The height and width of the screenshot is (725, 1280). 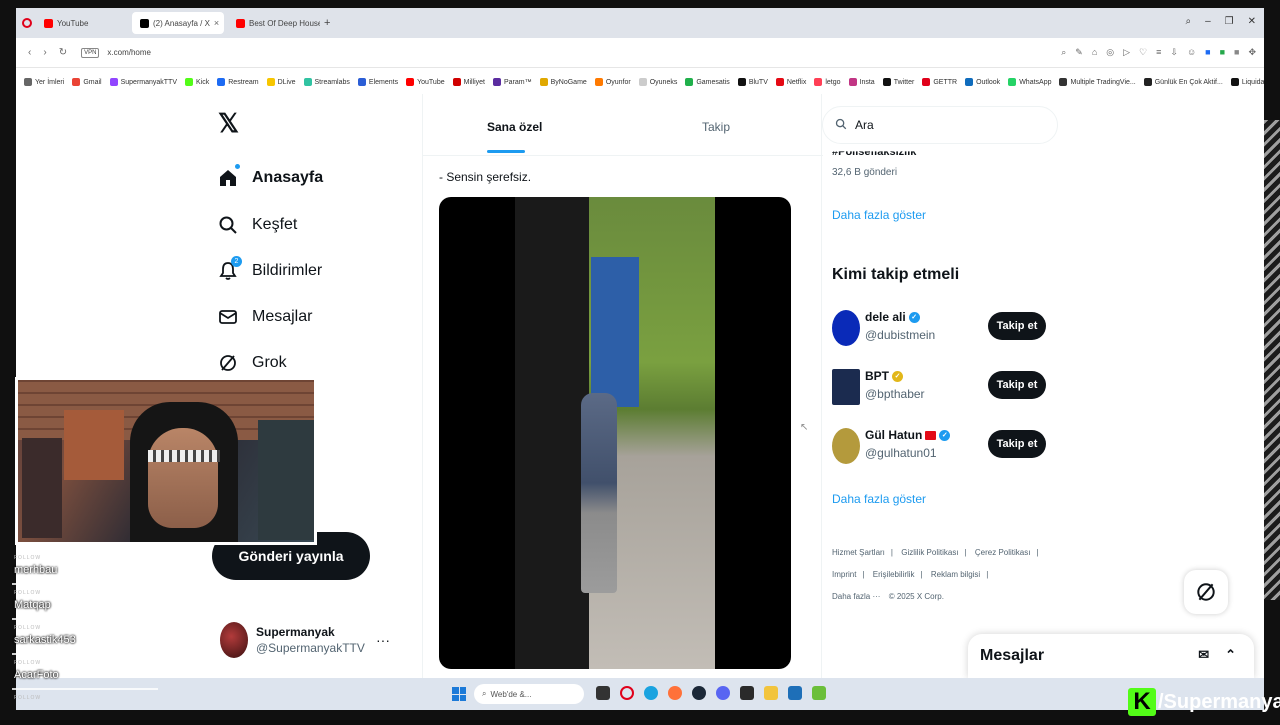 What do you see at coordinates (1230, 655) in the screenshot?
I see `expand-icon: ⌃` at bounding box center [1230, 655].